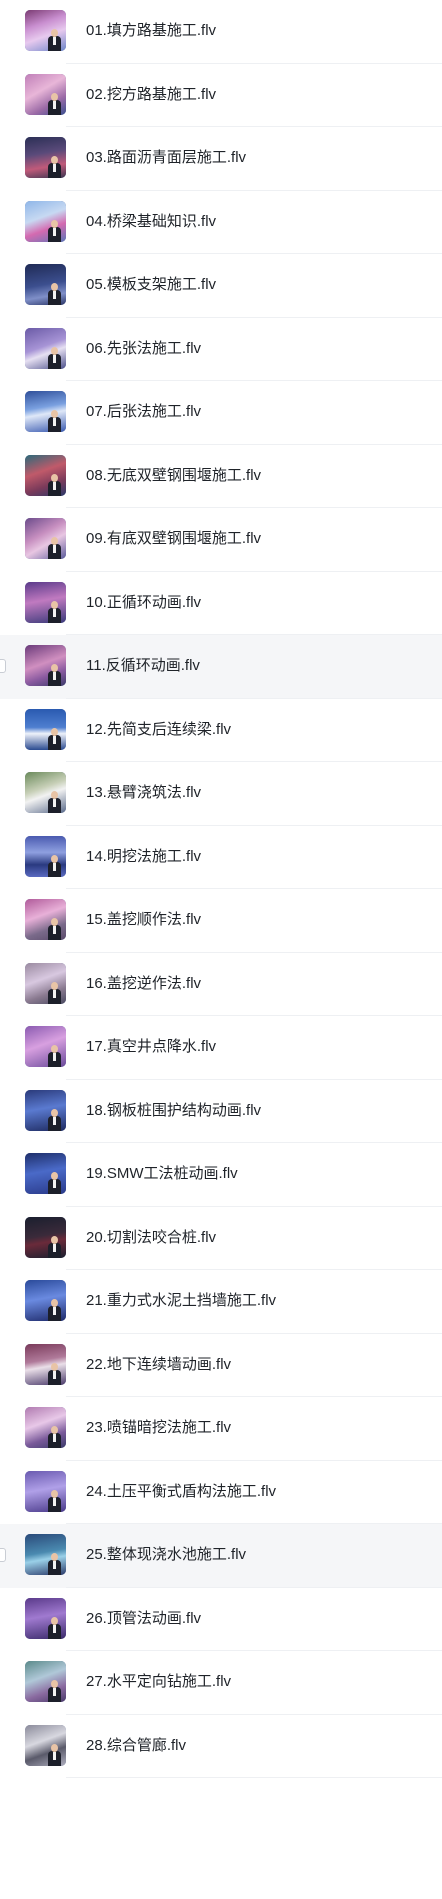  I want to click on file-row: 25.整体现浇水池施工.flv, so click(221, 1556).